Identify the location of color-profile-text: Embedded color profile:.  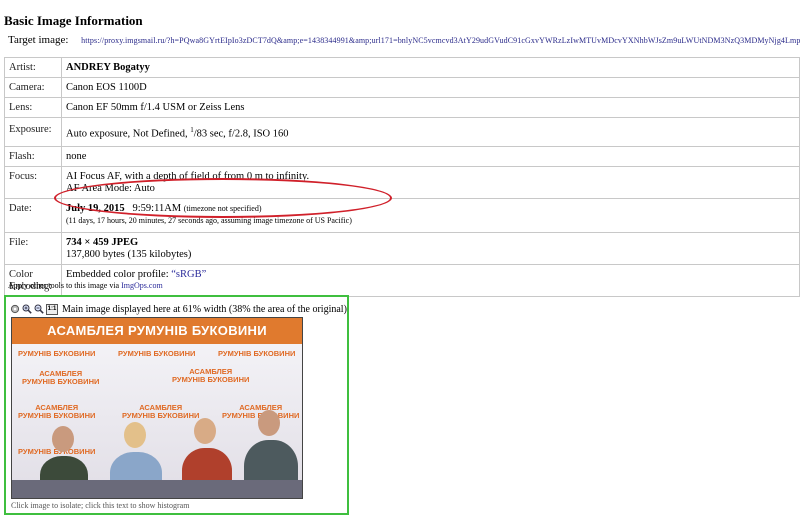
(118, 274).